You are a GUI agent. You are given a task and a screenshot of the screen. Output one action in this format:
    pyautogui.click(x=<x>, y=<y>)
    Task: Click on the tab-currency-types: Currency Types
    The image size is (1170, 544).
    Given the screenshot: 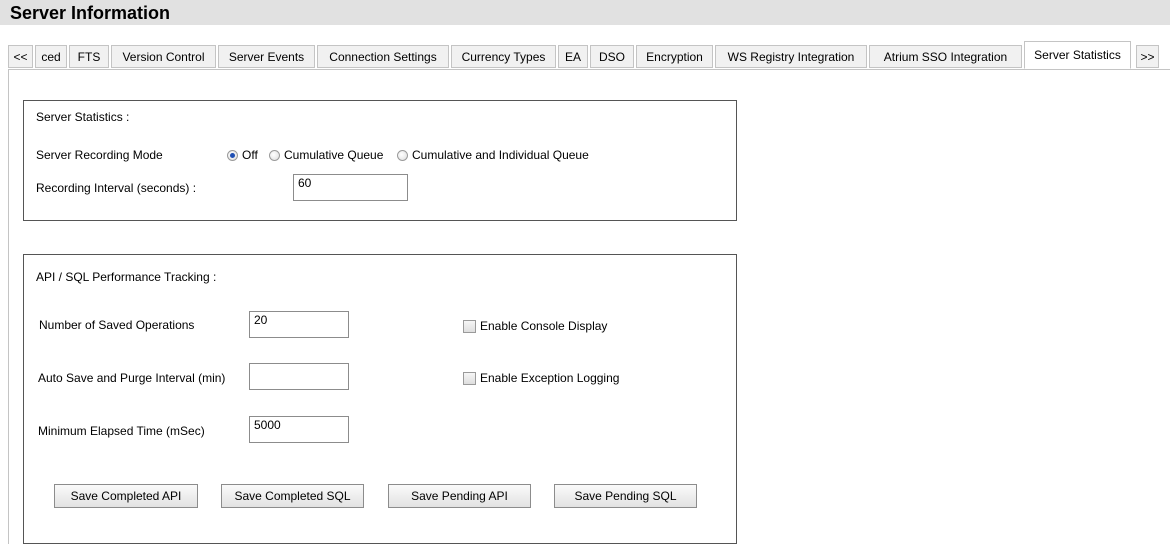 What is the action you would take?
    pyautogui.click(x=503, y=56)
    